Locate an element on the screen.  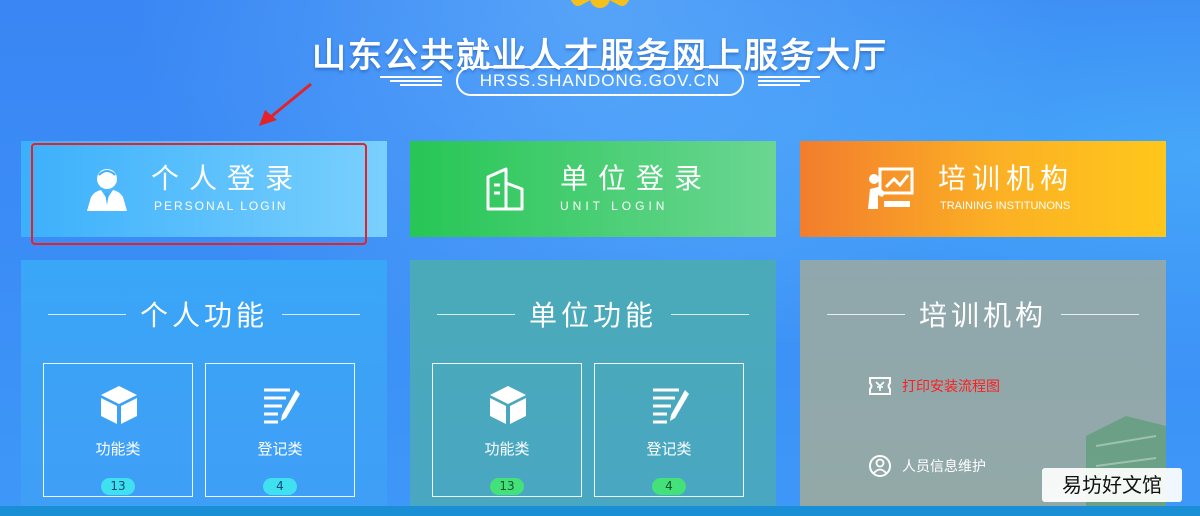
staff-info-maintenance-label: 人员信息维护 is located at coordinates (944, 467).